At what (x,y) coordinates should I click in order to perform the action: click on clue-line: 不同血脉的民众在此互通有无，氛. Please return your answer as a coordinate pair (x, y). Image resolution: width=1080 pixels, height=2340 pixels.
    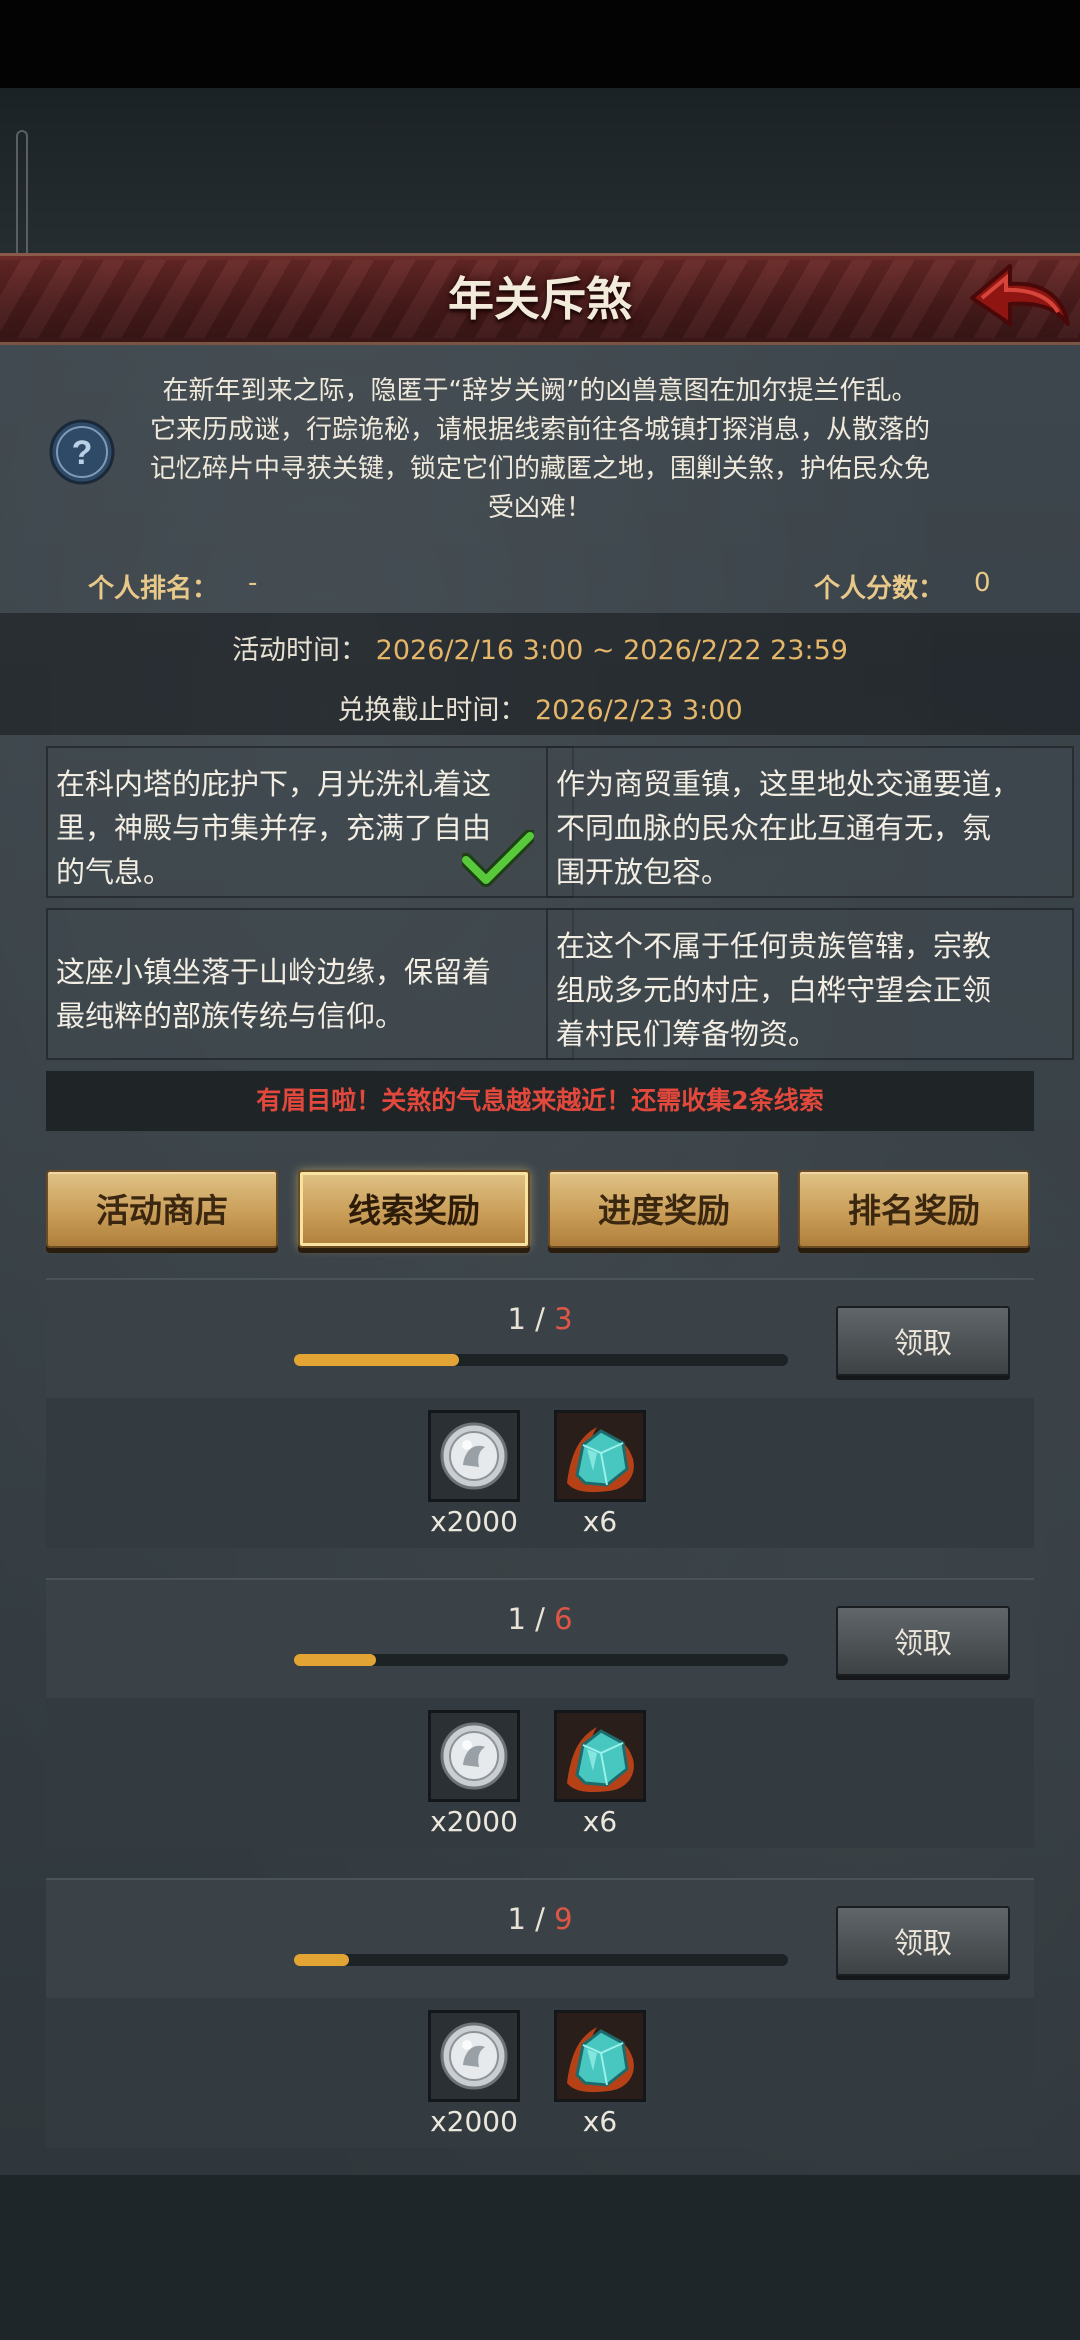
    Looking at the image, I should click on (774, 828).